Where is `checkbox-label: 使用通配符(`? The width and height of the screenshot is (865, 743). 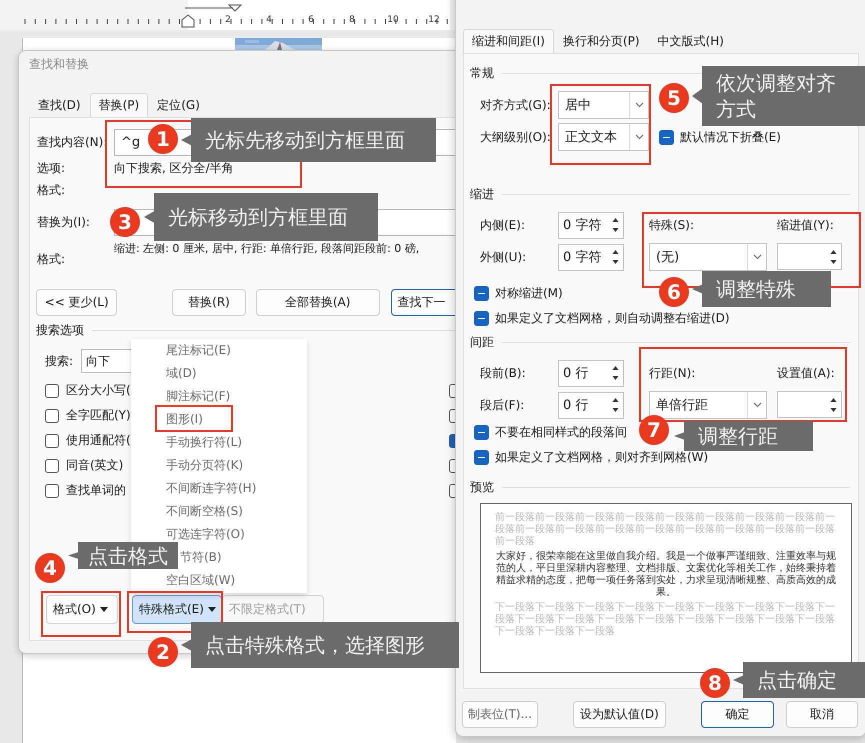 checkbox-label: 使用通配符( is located at coordinates (98, 440).